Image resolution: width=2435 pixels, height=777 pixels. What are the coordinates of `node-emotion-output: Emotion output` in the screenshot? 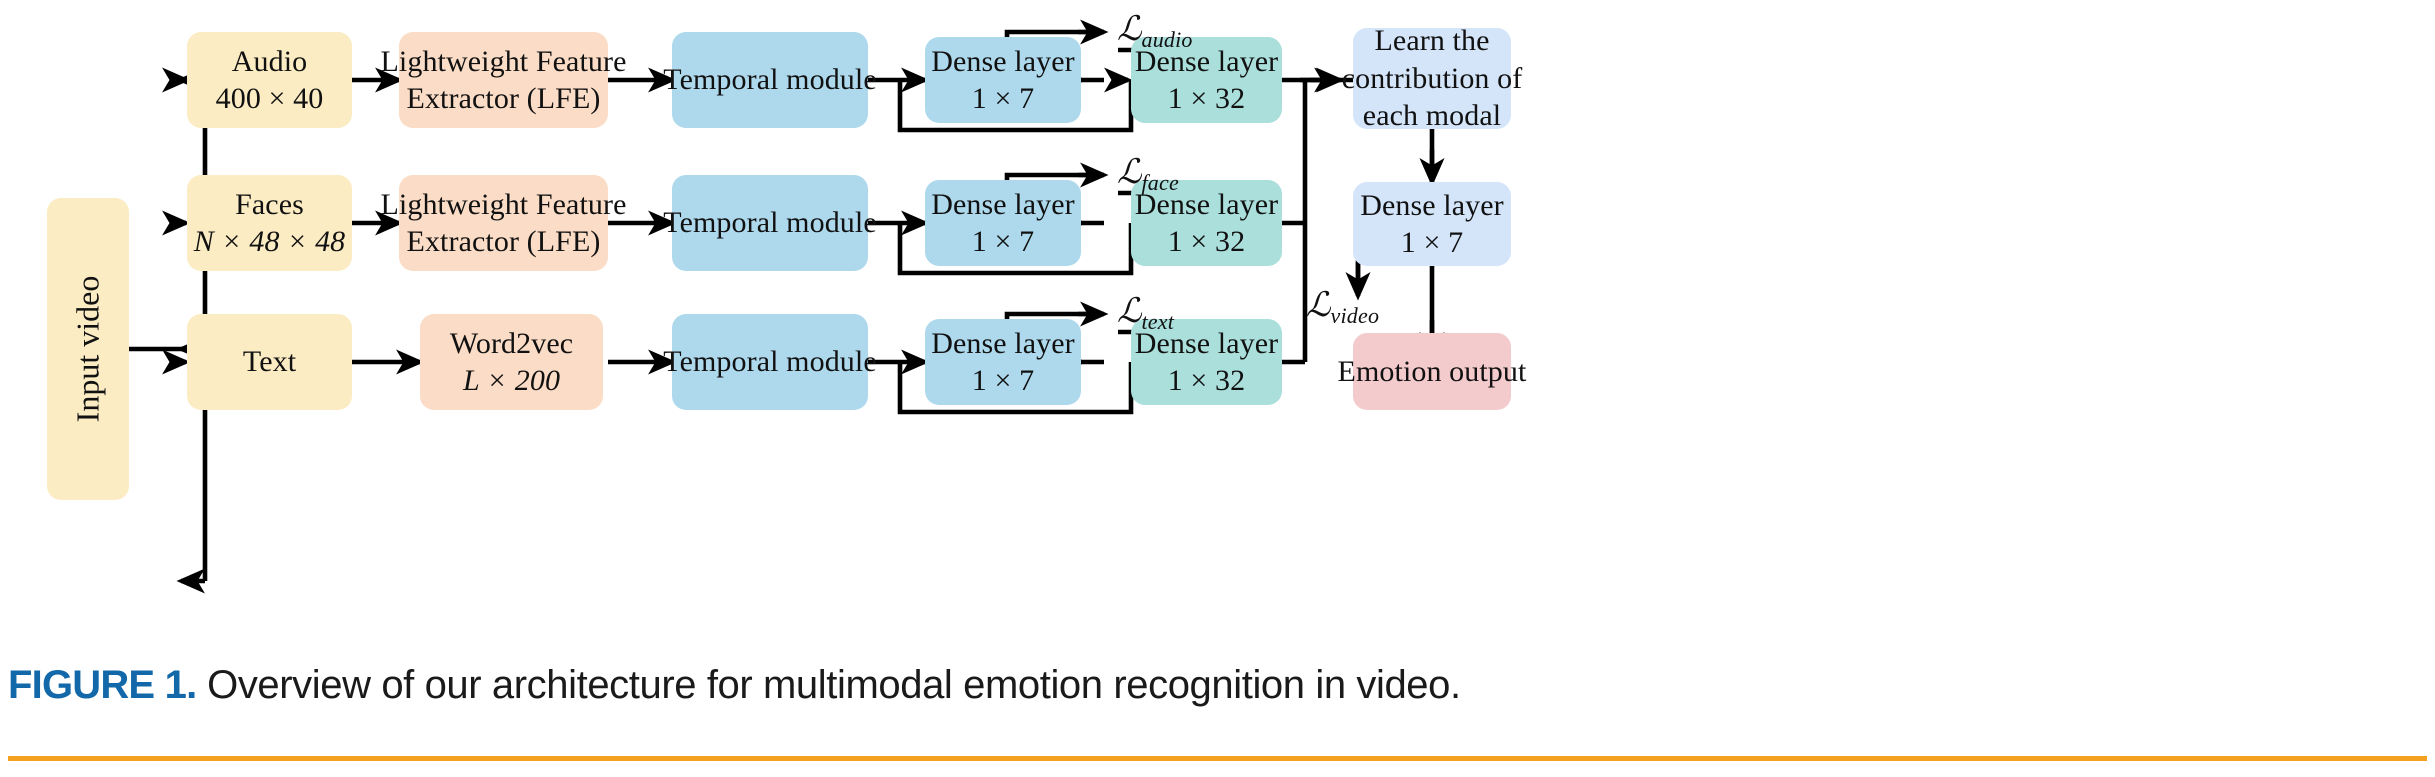 It's located at (1432, 371).